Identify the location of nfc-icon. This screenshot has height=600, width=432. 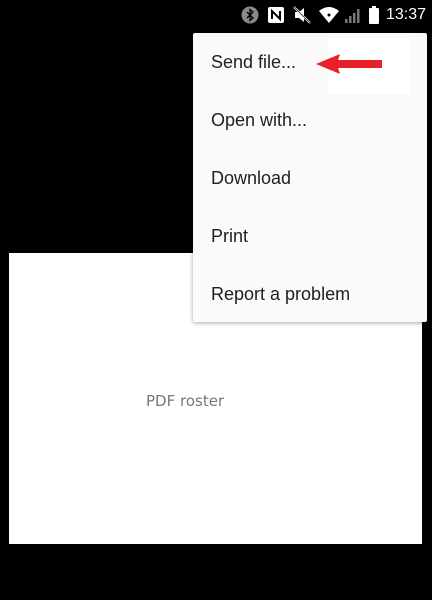
(276, 15).